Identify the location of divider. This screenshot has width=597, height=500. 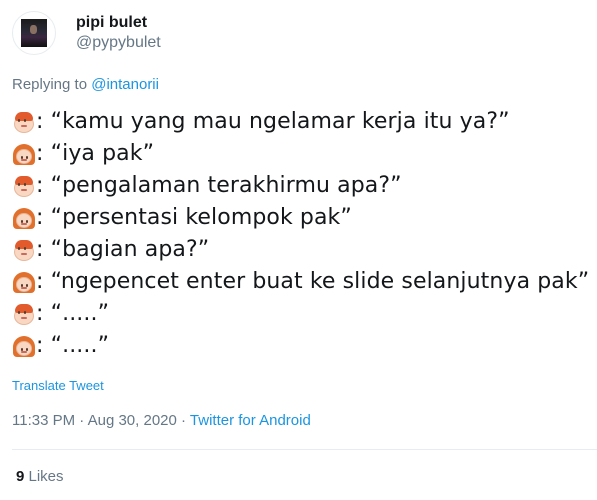
(304, 449).